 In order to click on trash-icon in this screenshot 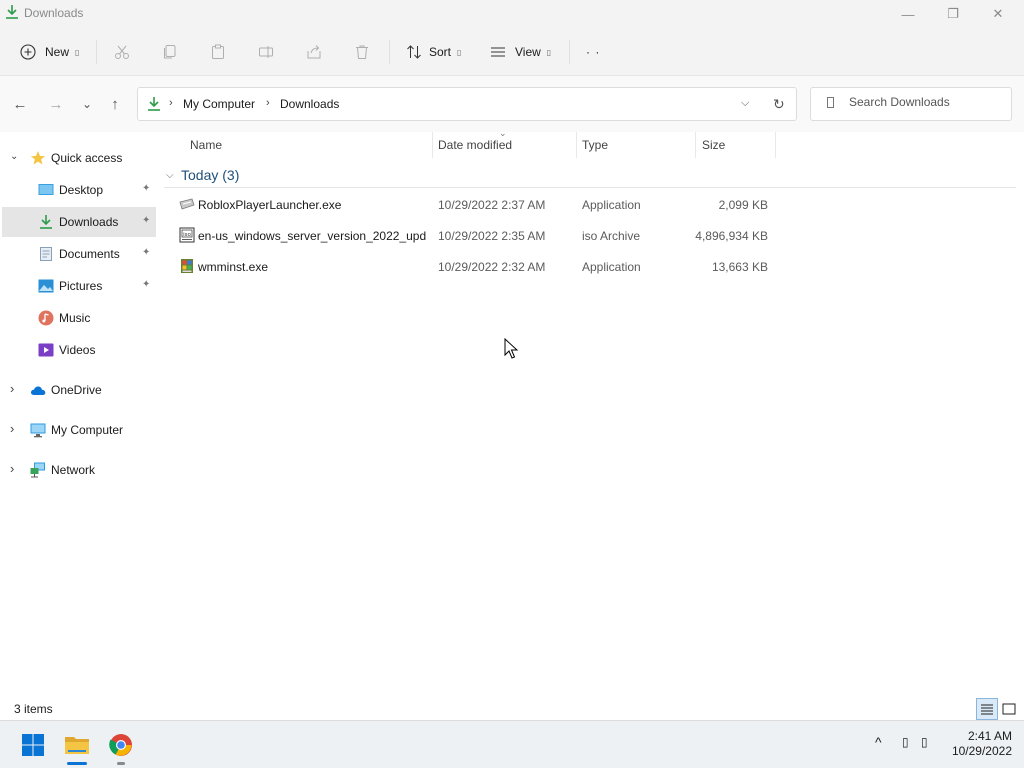, I will do `click(362, 52)`.